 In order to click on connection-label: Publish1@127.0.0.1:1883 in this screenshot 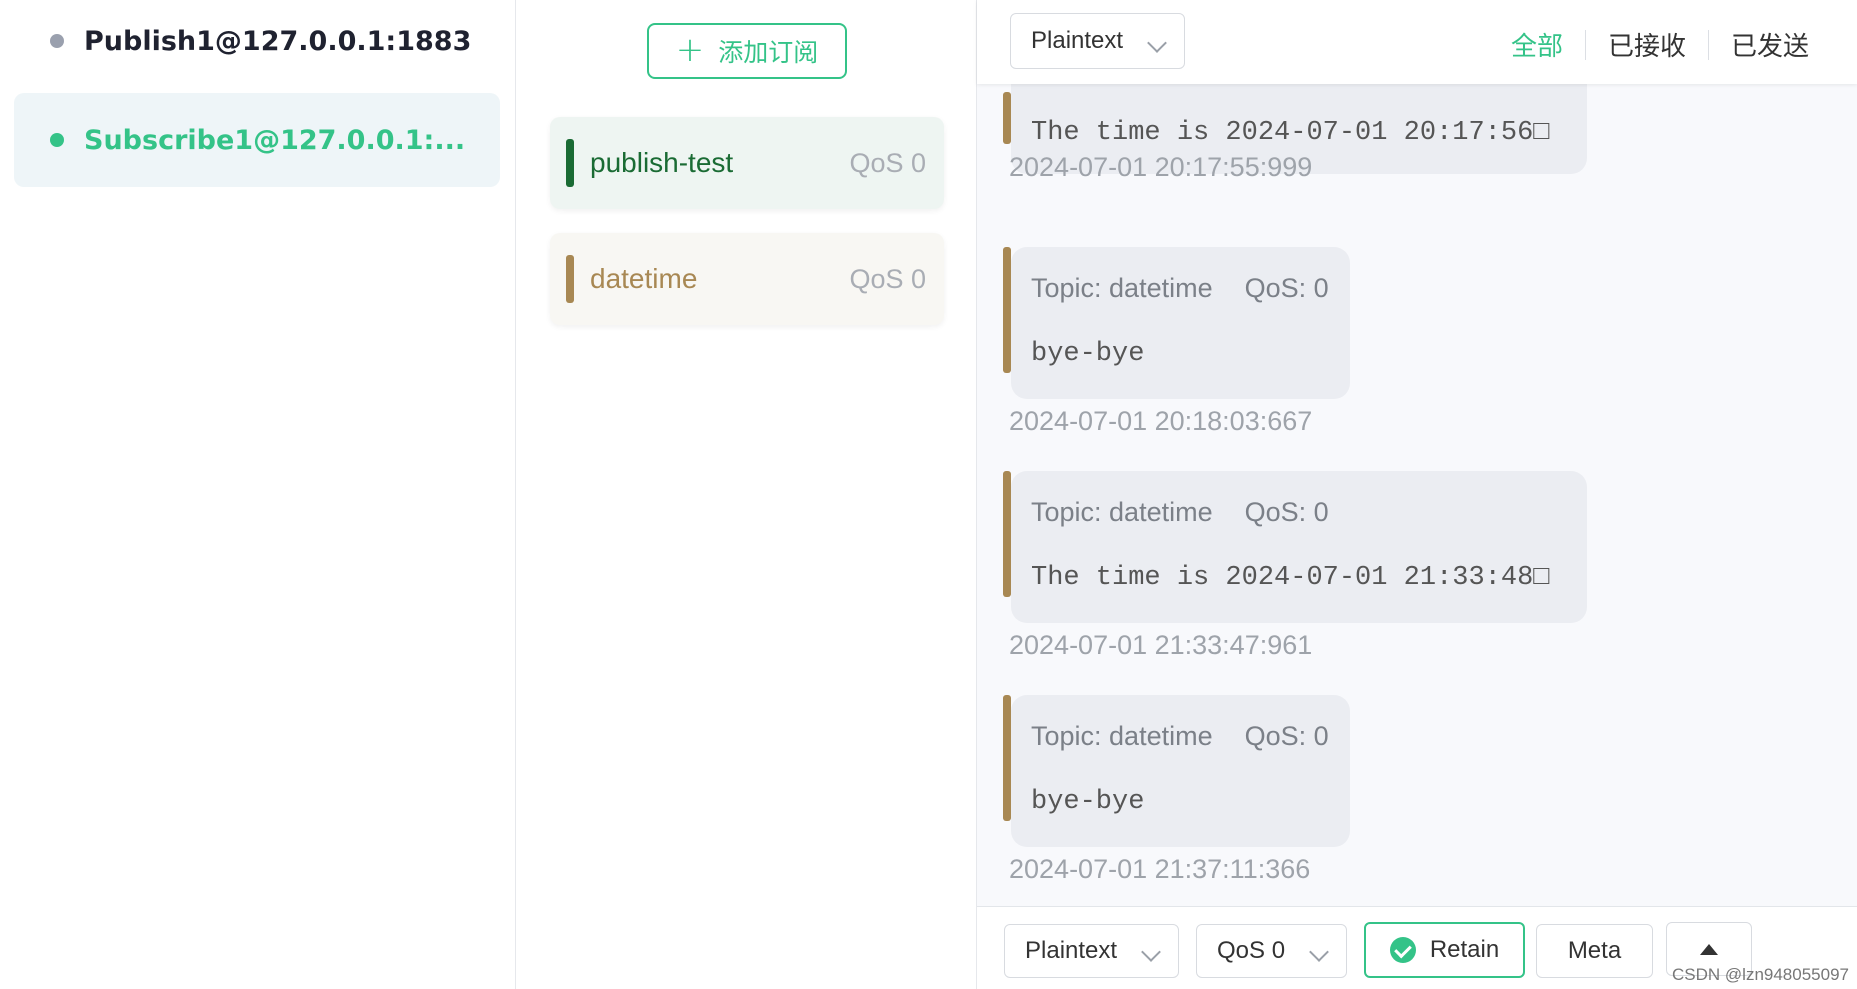, I will do `click(278, 41)`.